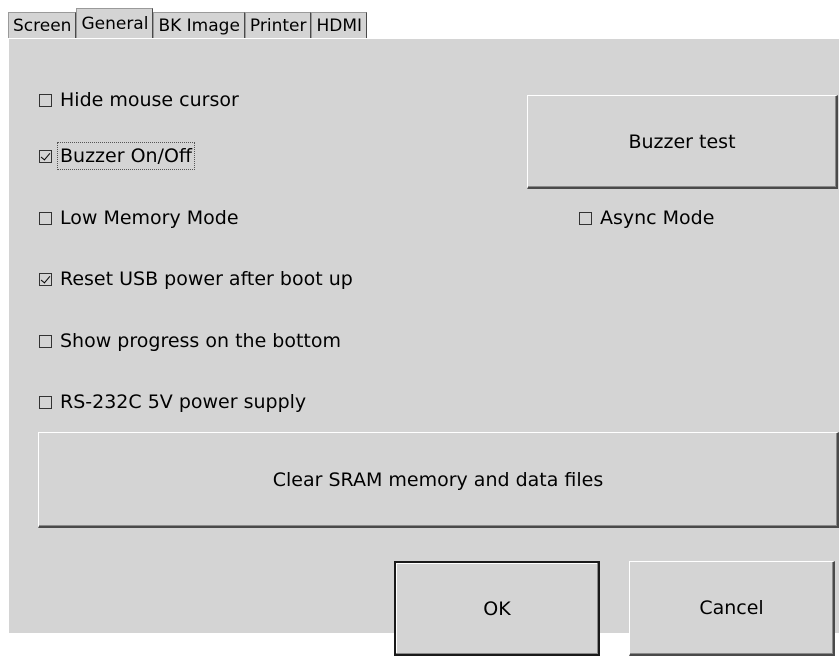  I want to click on rs232-power-checkbox: RS-232C 5V power supply, so click(172, 402).